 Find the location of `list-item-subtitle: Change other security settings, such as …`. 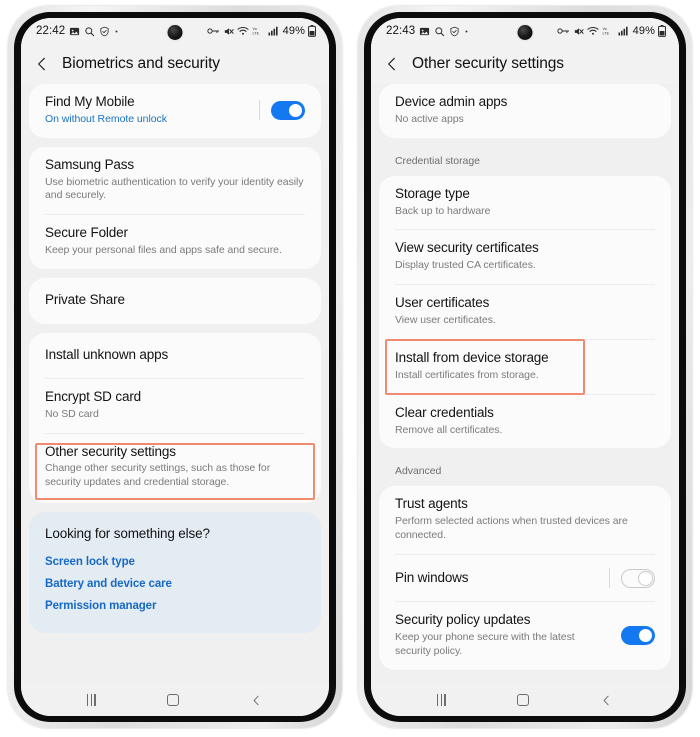

list-item-subtitle: Change other security settings, such as … is located at coordinates (158, 475).